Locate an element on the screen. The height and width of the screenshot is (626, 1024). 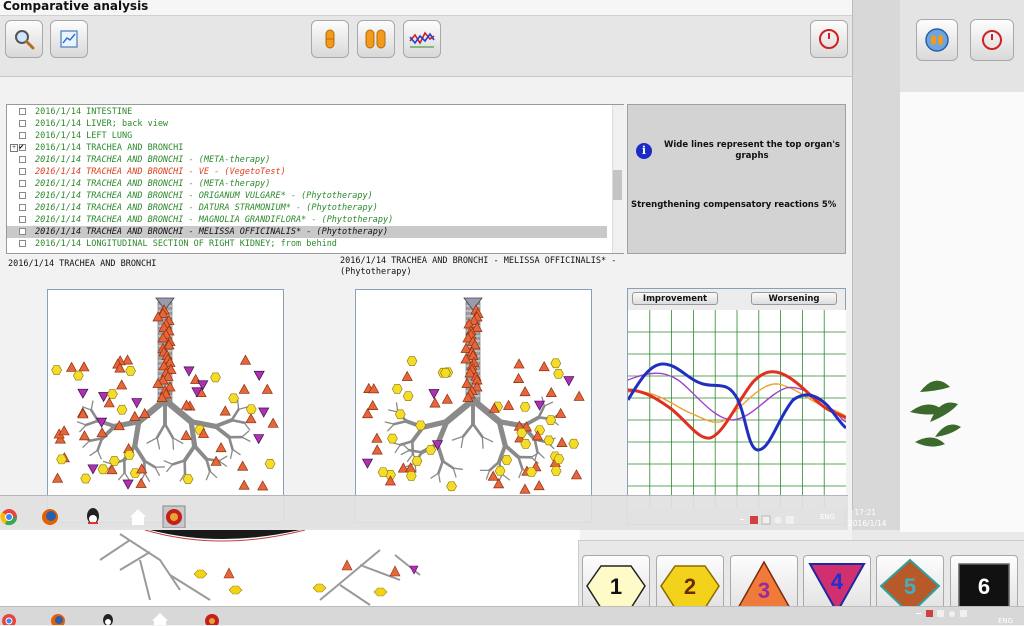
left-organ-label: 2016/1/14 TRACHEA AND BRONCHI is located at coordinates (82, 264).